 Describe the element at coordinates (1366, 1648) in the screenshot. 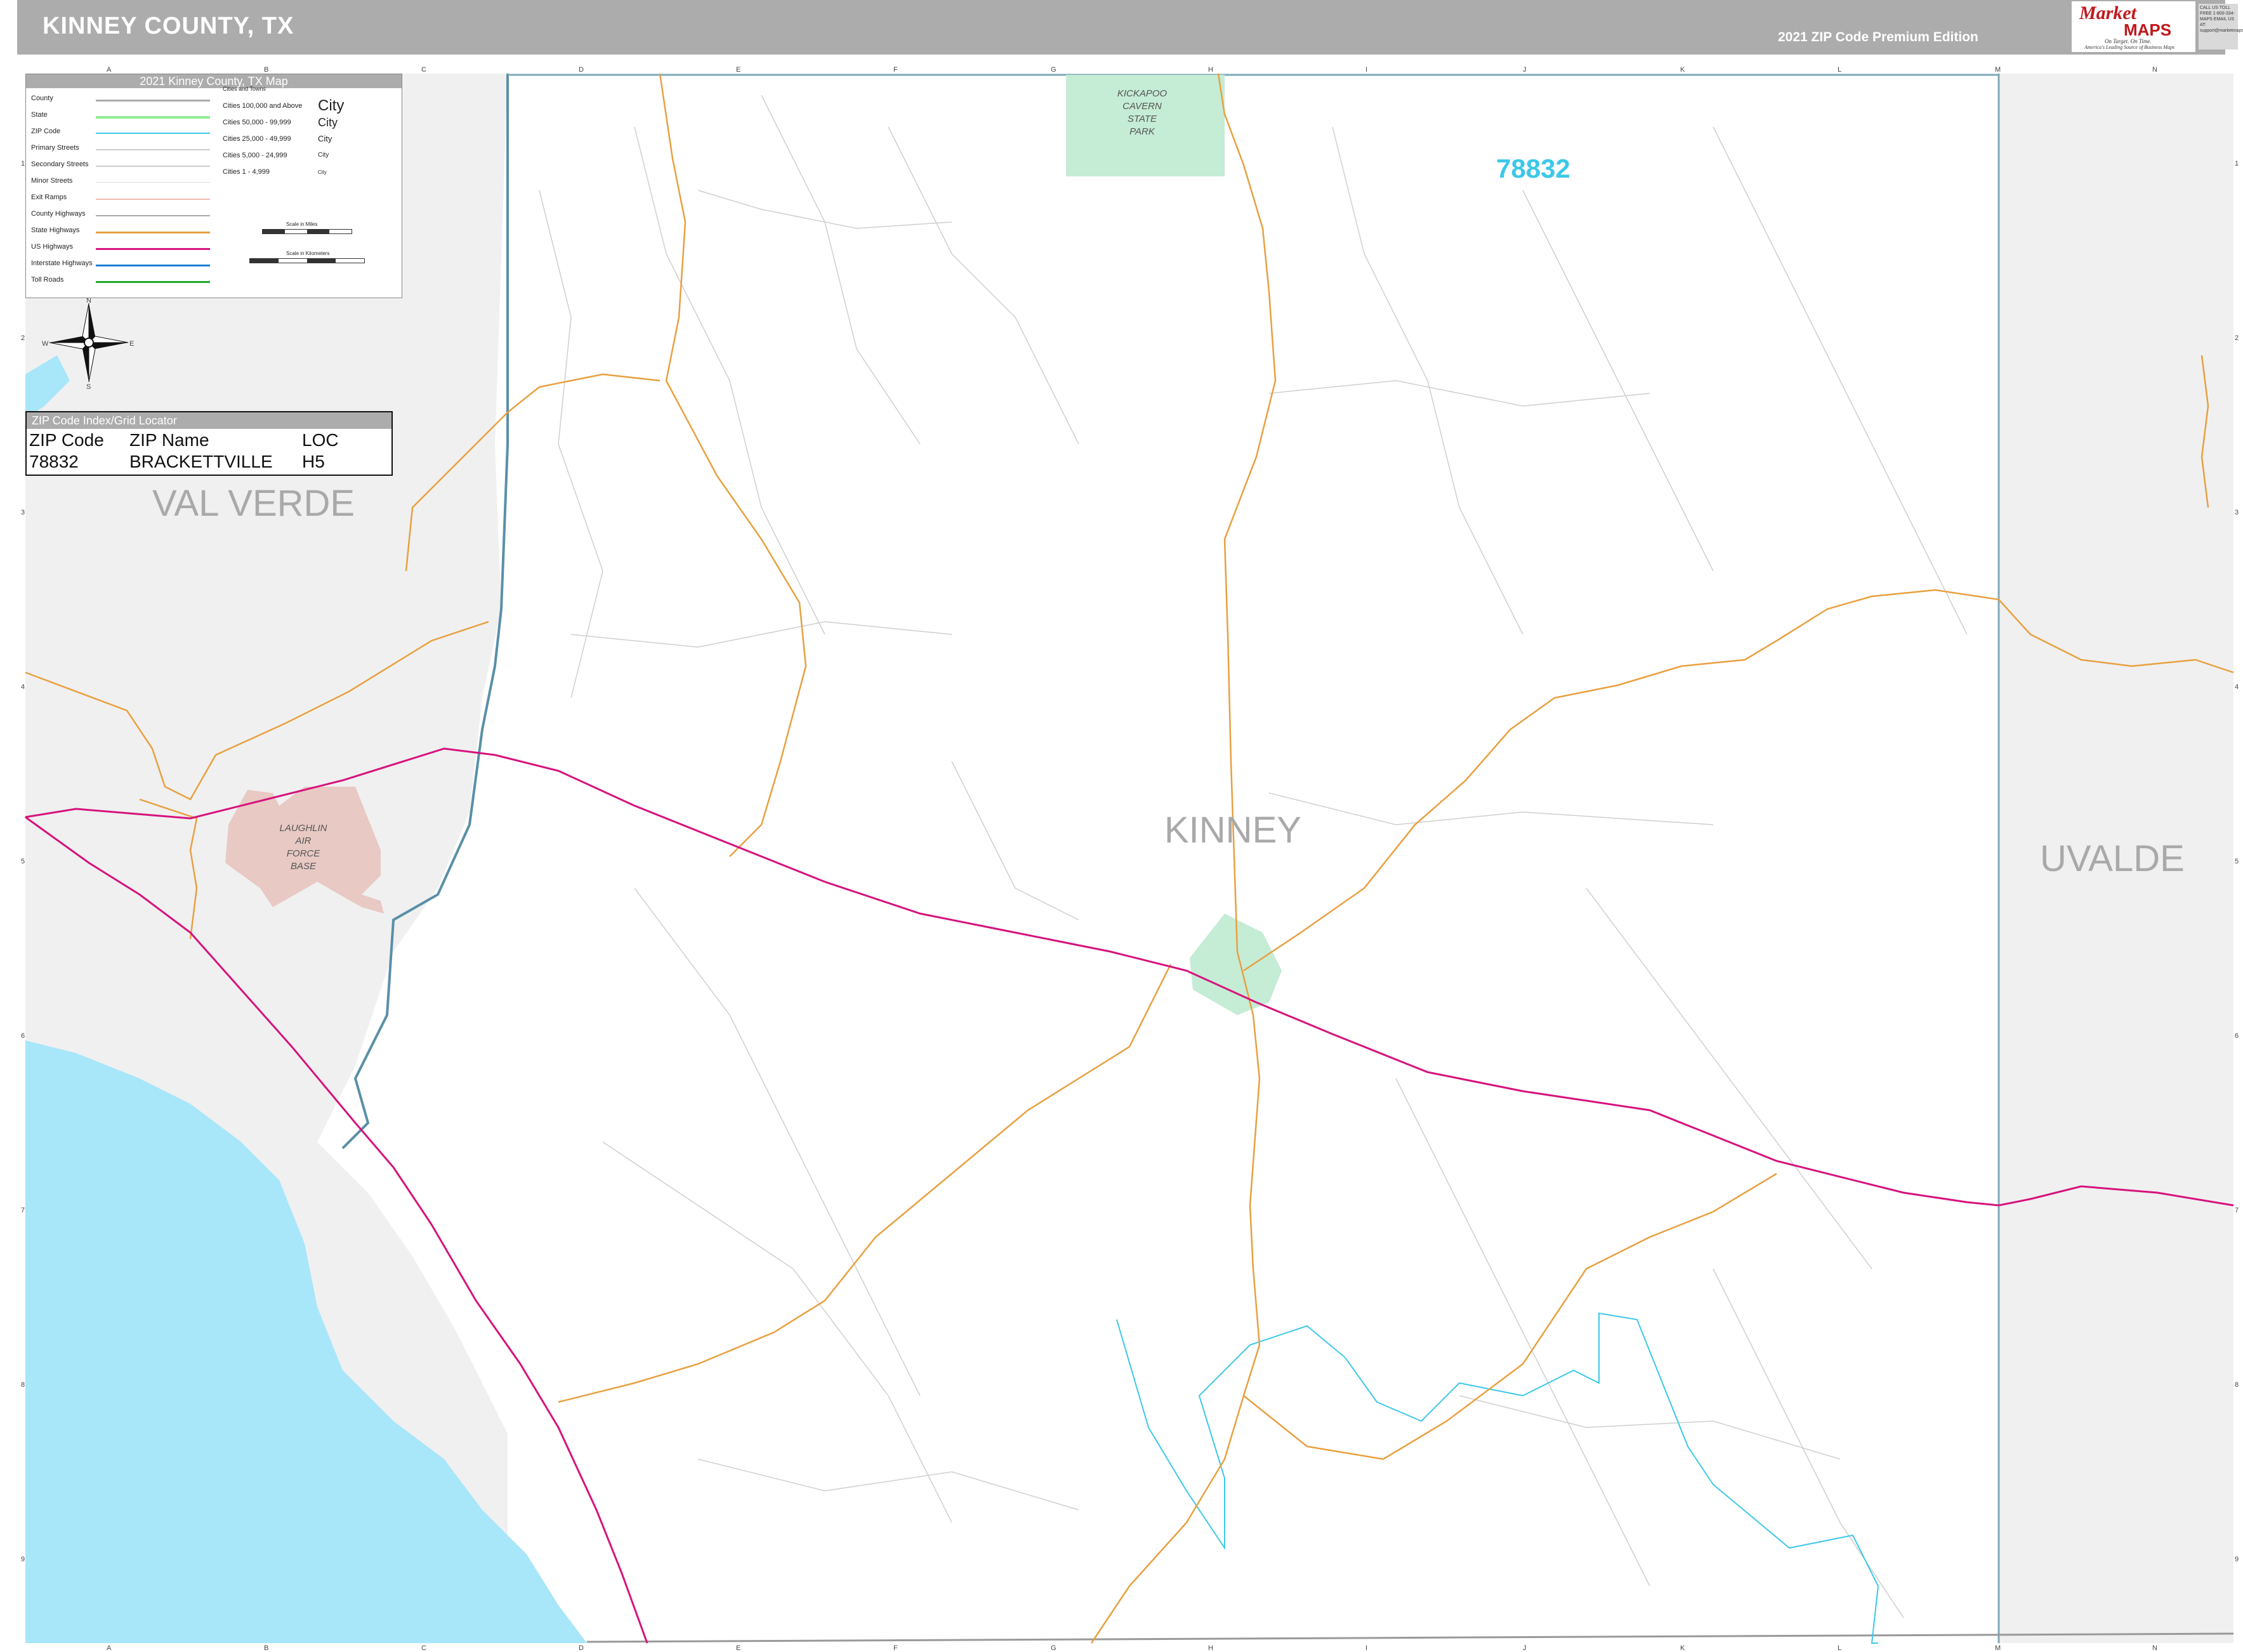

I see `grid-letter-i-bottom: I` at that location.